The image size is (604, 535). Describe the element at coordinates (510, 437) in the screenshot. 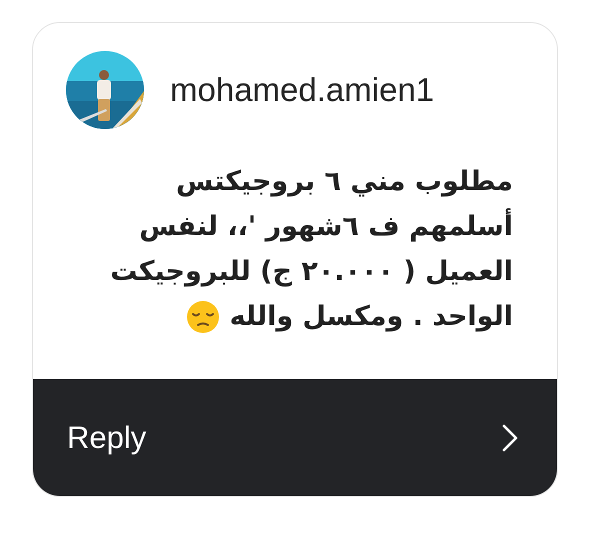

I see `chevron-right-icon` at that location.